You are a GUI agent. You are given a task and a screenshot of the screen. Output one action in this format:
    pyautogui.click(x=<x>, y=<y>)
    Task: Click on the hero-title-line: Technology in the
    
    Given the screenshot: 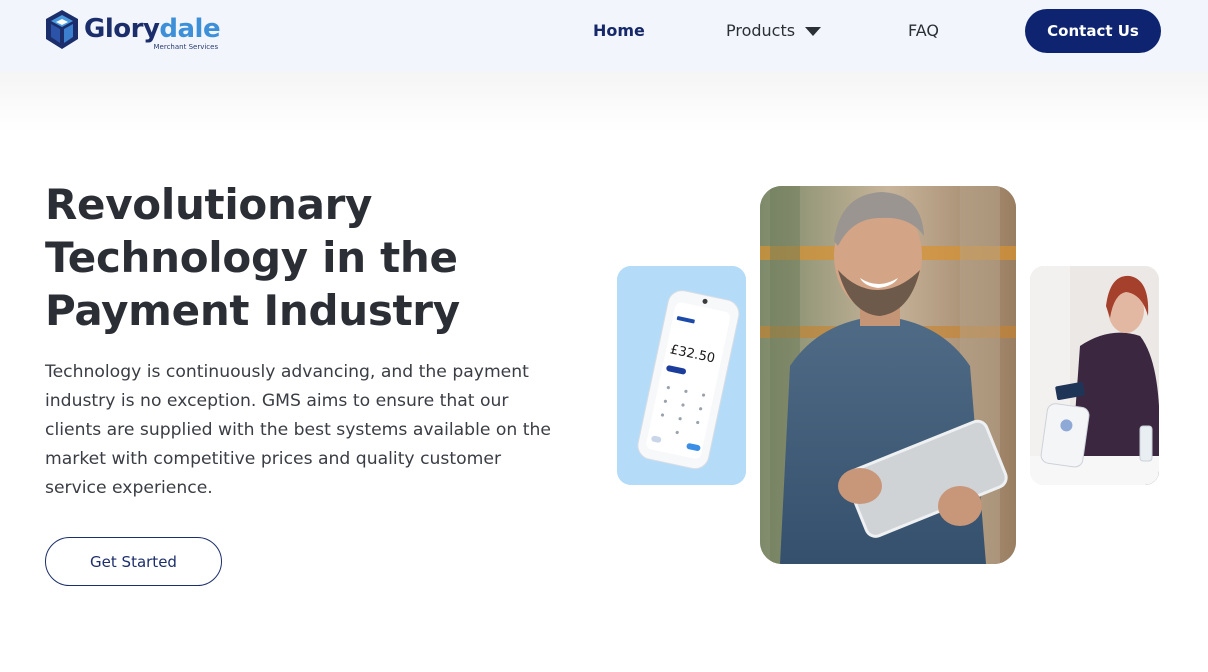 What is the action you would take?
    pyautogui.click(x=251, y=257)
    